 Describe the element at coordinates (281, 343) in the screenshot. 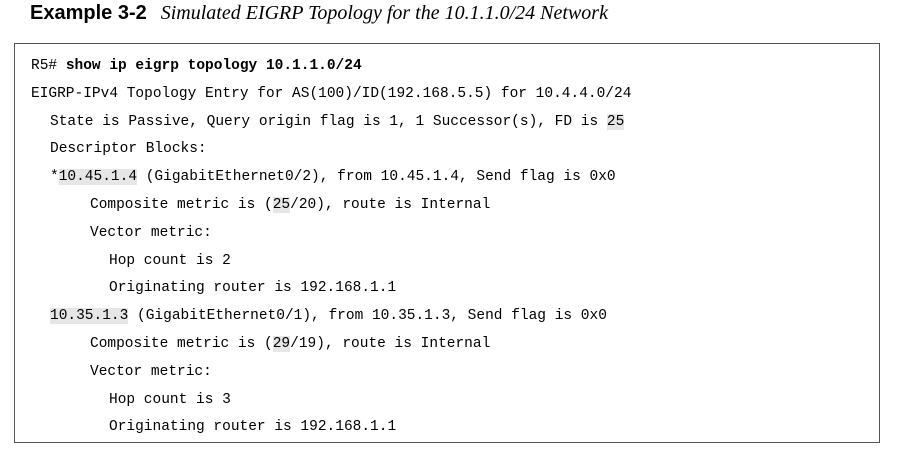

I see `composite-fd-value: 29` at that location.